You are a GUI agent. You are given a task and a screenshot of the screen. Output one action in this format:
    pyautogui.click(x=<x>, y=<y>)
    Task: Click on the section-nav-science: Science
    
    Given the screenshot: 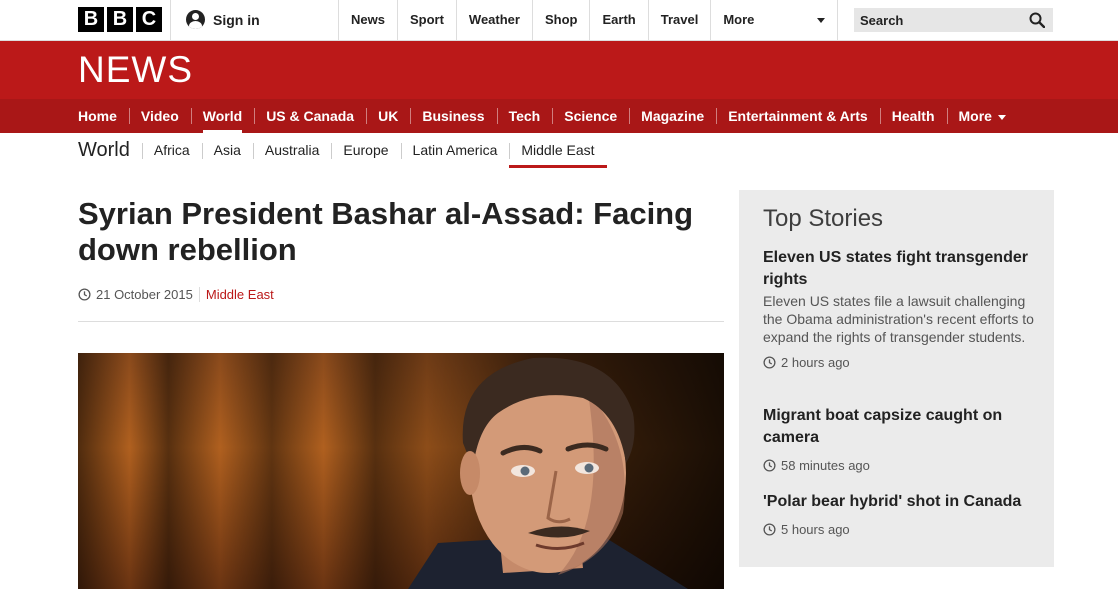 What is the action you would take?
    pyautogui.click(x=590, y=116)
    